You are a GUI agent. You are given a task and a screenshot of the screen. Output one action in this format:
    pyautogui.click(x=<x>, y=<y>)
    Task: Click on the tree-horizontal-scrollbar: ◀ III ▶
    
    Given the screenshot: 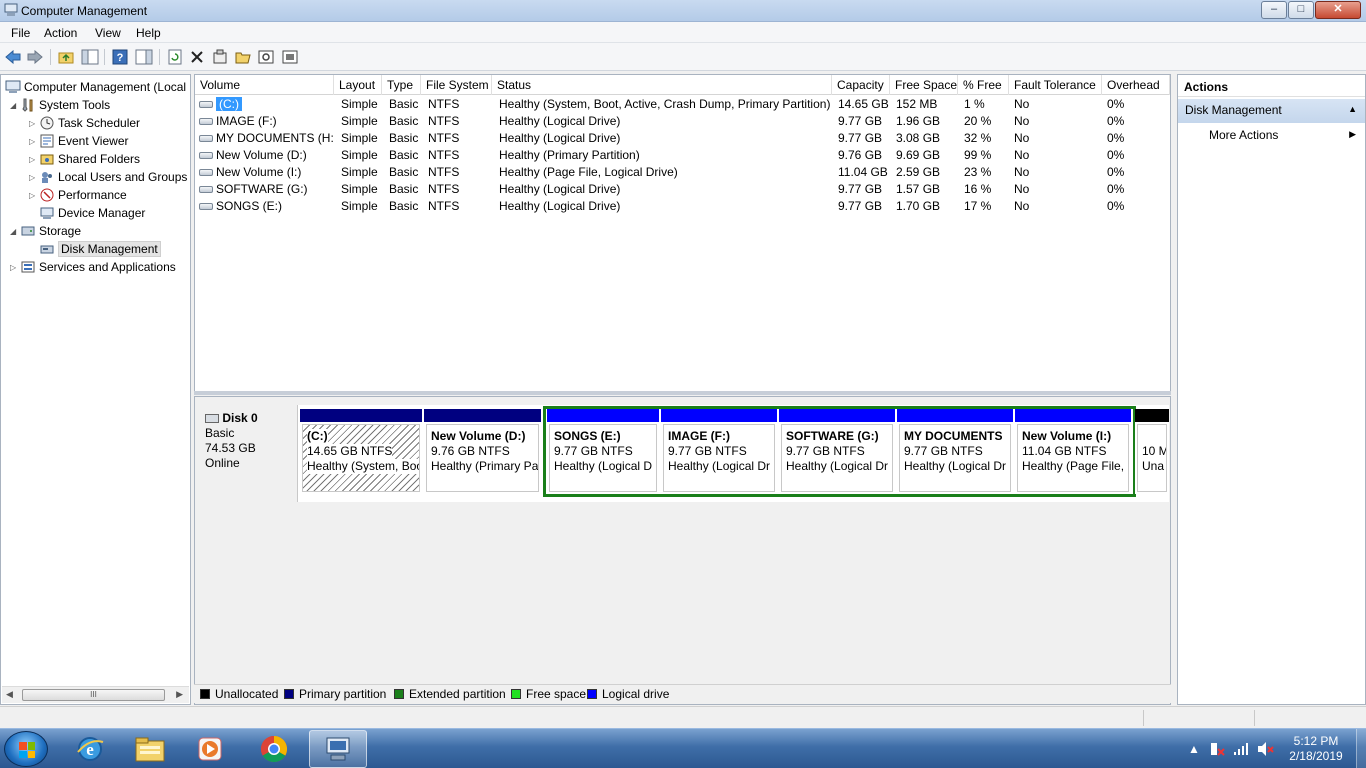 What is the action you would take?
    pyautogui.click(x=95, y=694)
    